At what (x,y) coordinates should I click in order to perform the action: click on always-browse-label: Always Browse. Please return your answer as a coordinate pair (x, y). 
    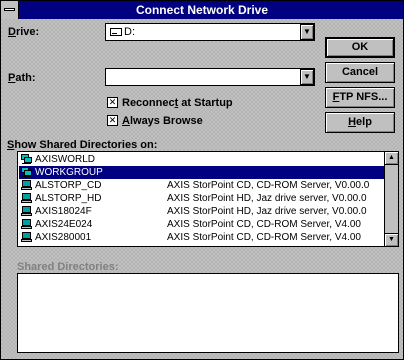
    Looking at the image, I should click on (162, 121).